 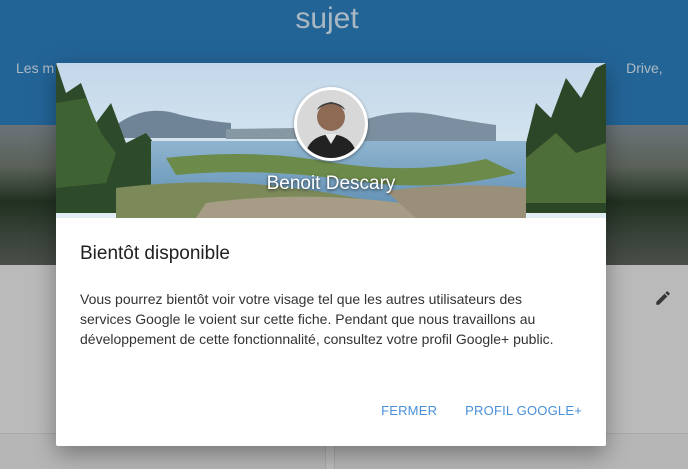 I want to click on dialog-title: Bientôt disponible, so click(x=155, y=253).